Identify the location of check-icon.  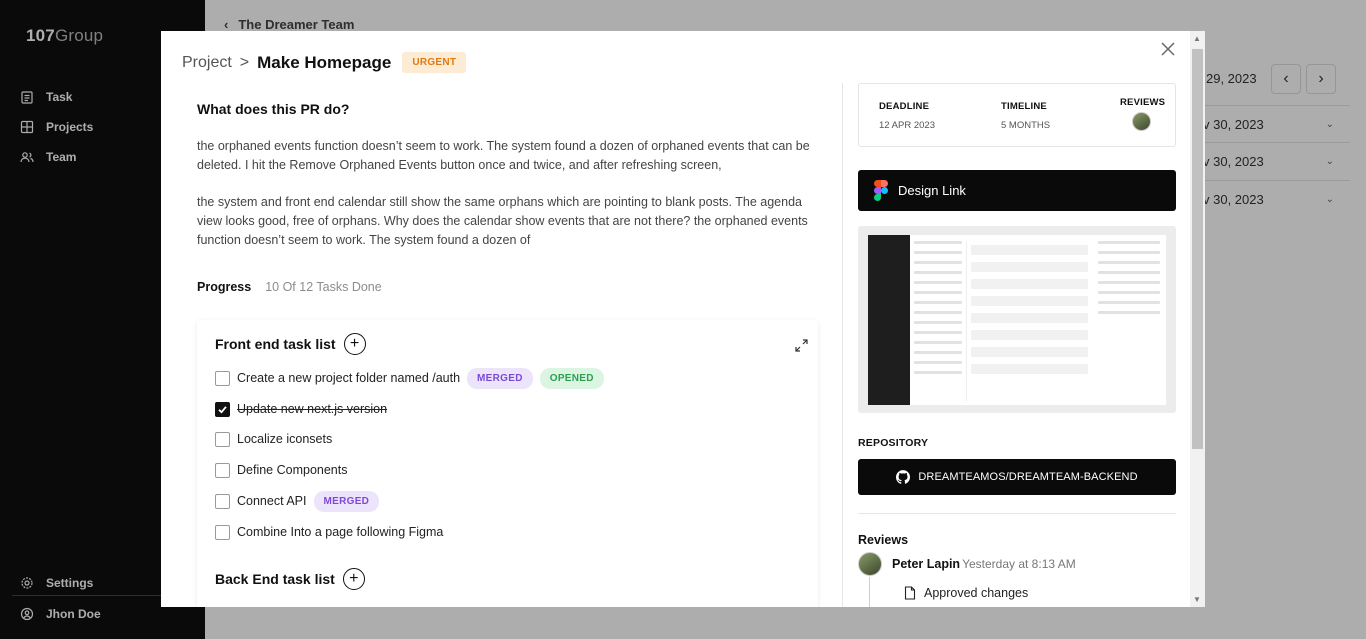
(222, 409).